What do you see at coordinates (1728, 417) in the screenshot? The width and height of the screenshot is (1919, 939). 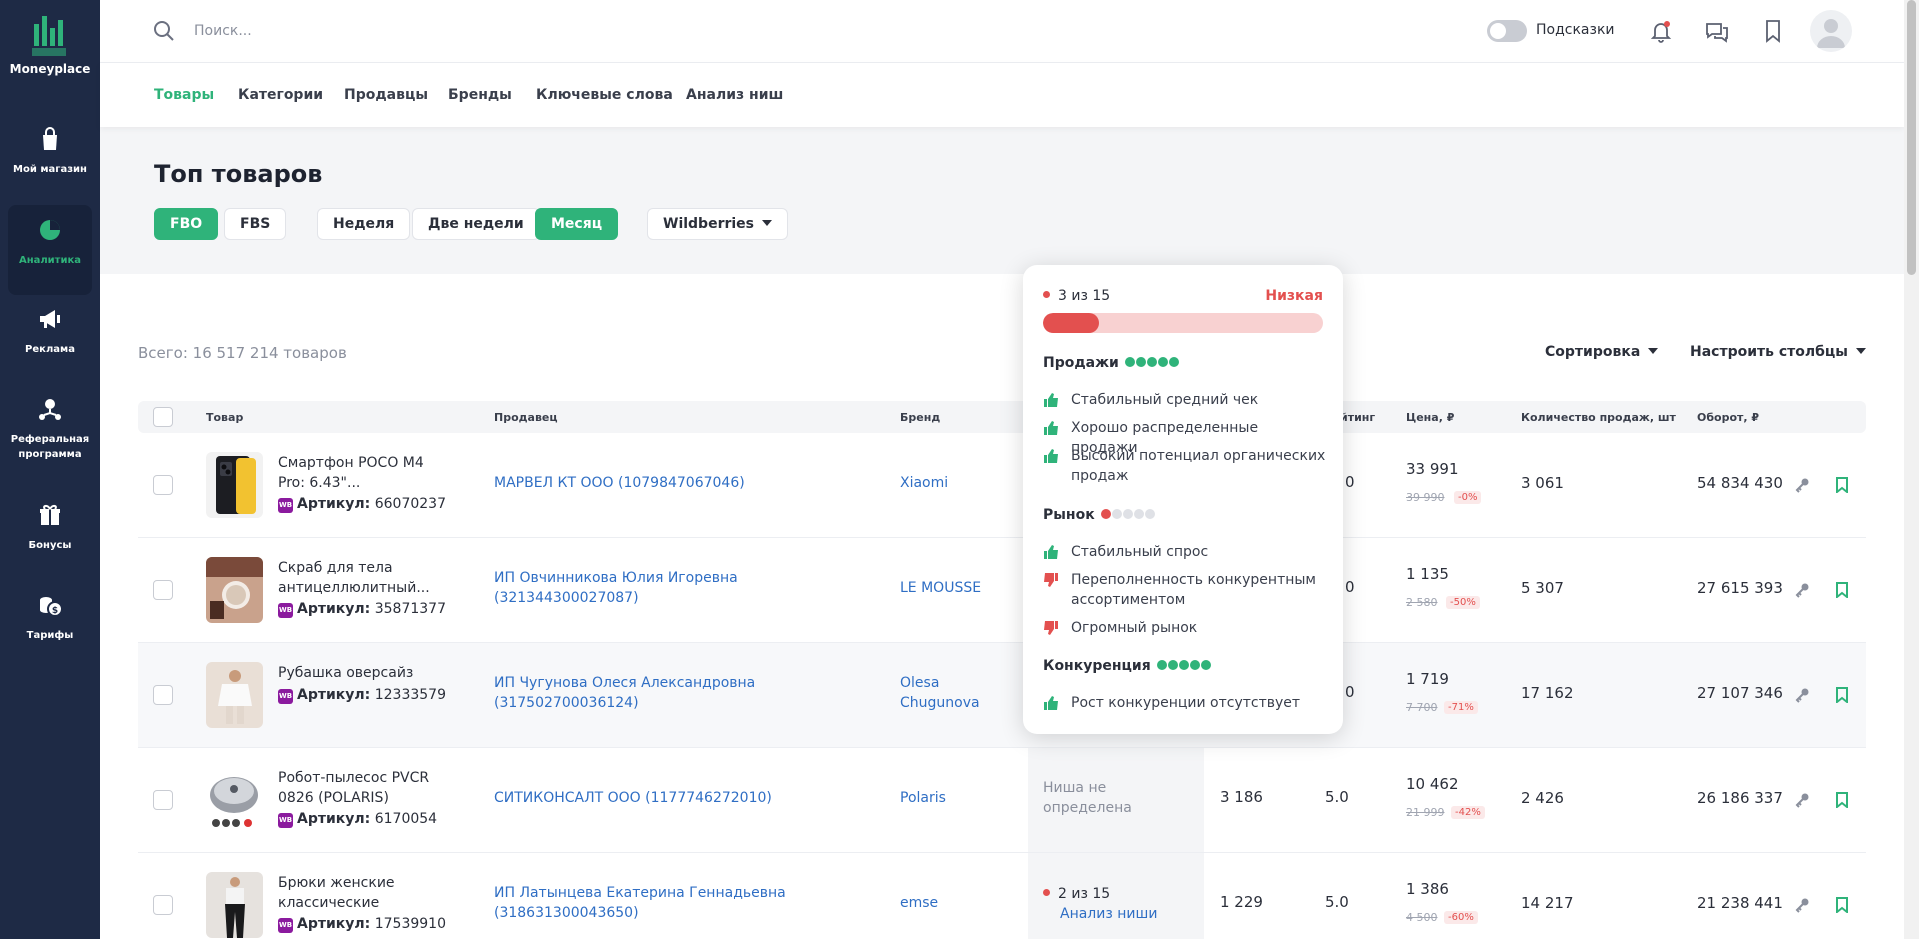 I see `col-revenue: Оборот, ₽` at bounding box center [1728, 417].